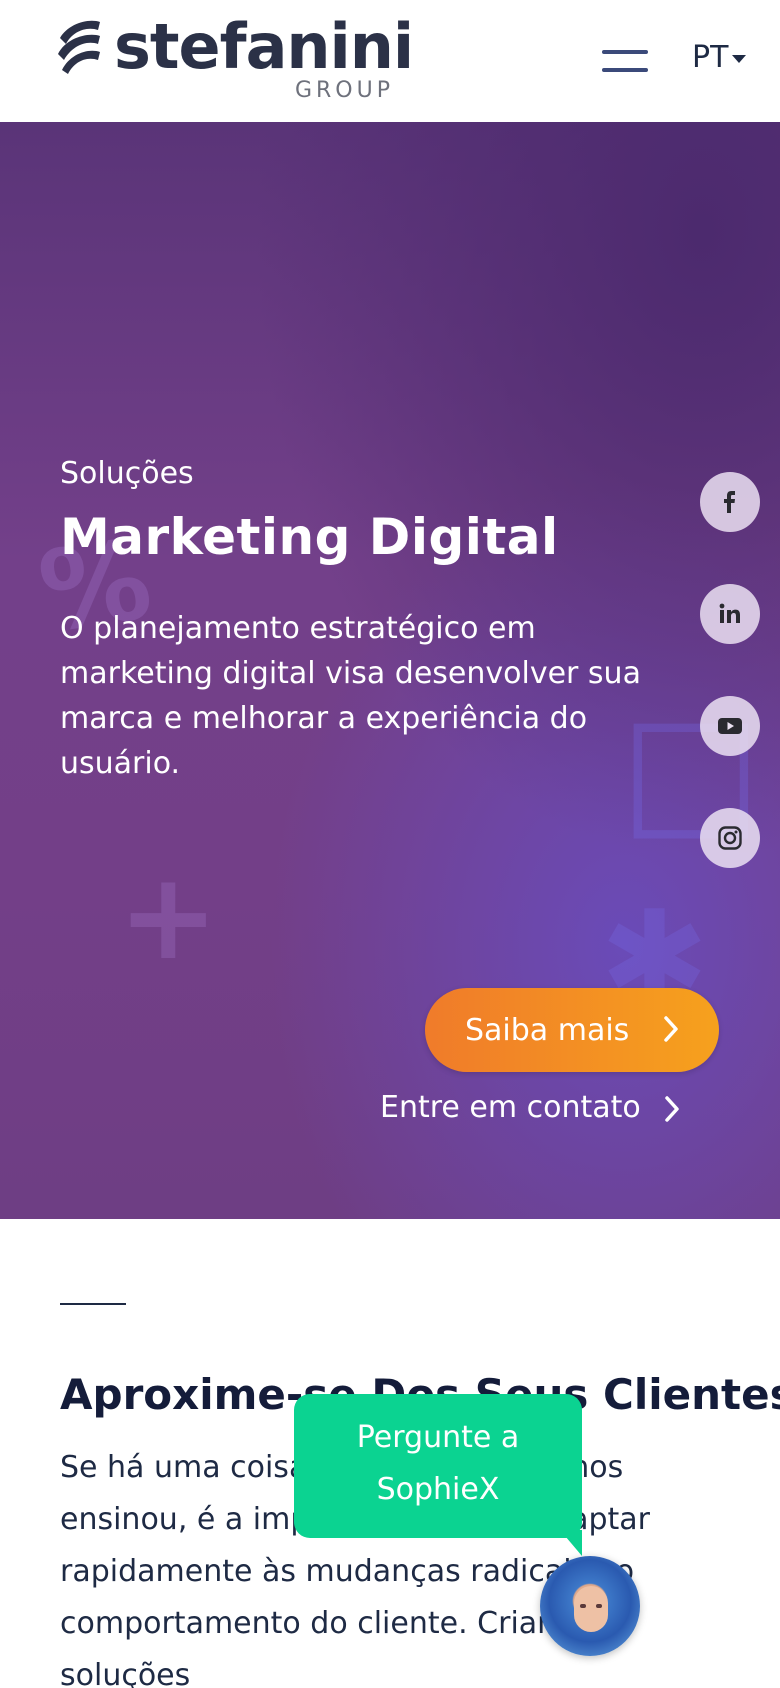  What do you see at coordinates (571, 1543) in the screenshot?
I see `chat-bubble-tail` at bounding box center [571, 1543].